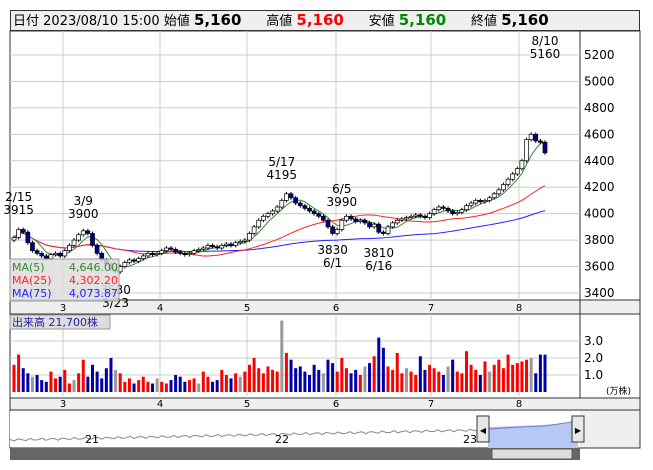 The width and height of the screenshot is (653, 470). Describe the element at coordinates (332, 250) in the screenshot. I see `annotation-date: 3830` at that location.